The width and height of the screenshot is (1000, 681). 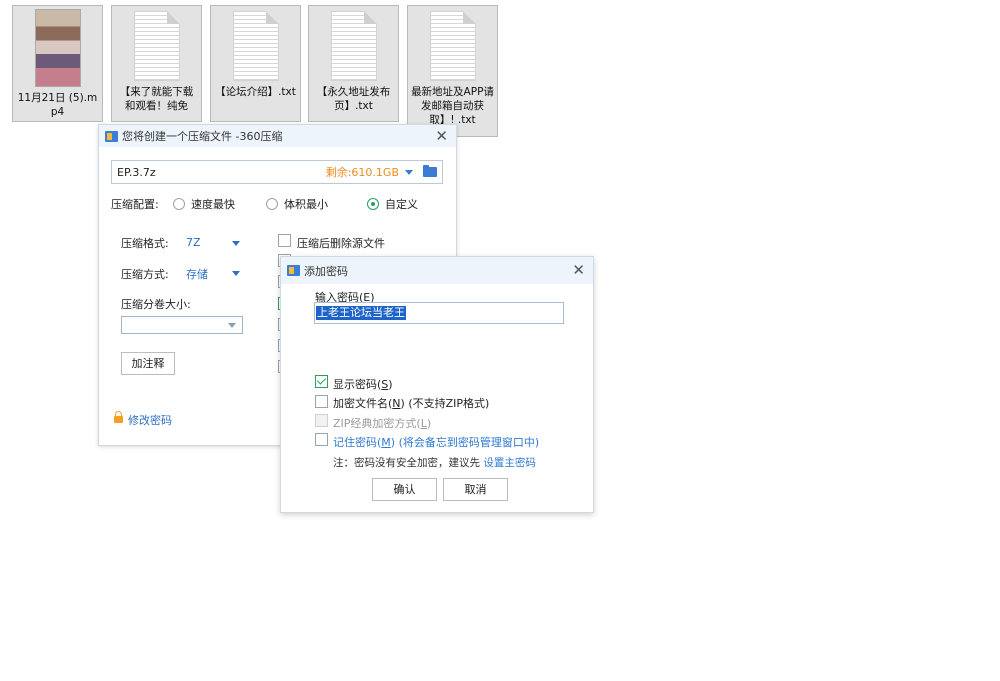 What do you see at coordinates (150, 420) in the screenshot?
I see `change-password-link: 修改密码` at bounding box center [150, 420].